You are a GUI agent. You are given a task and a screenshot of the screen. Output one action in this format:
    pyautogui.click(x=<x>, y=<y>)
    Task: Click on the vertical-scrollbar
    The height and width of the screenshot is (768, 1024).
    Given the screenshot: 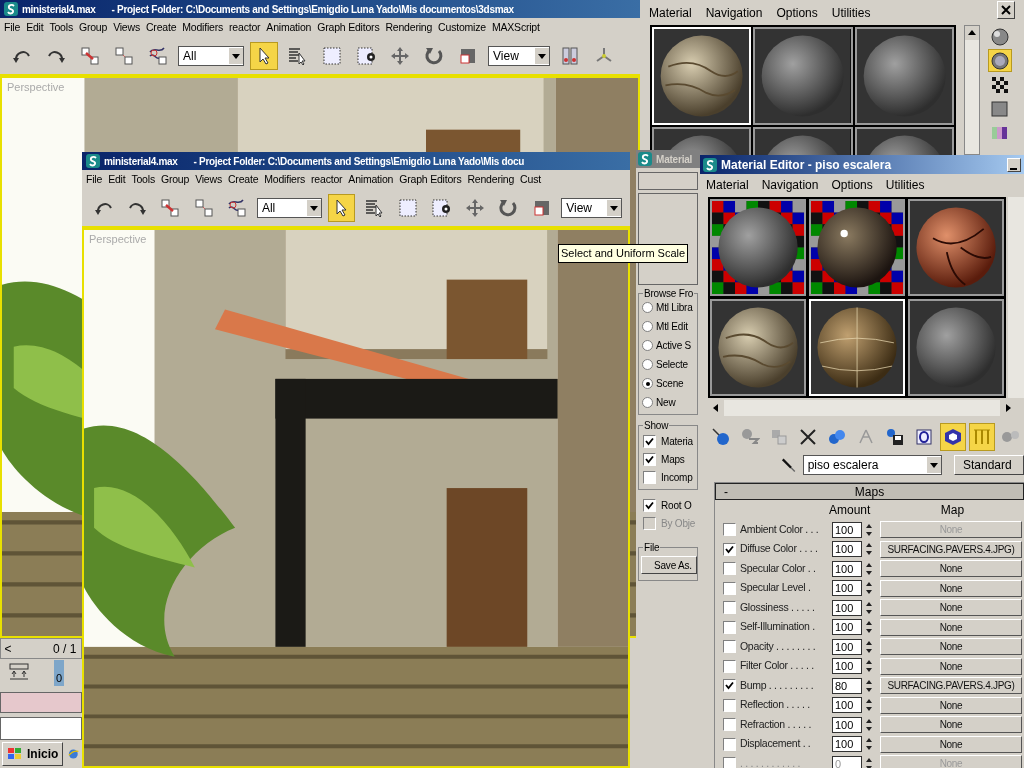 What is the action you would take?
    pyautogui.click(x=1016, y=297)
    